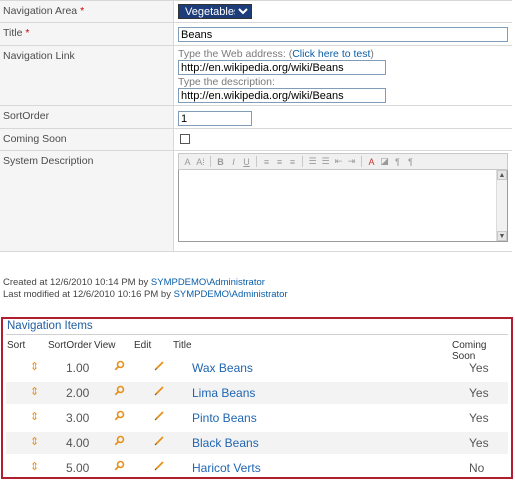  What do you see at coordinates (70, 345) in the screenshot?
I see `header-sort-order: SortOrder` at bounding box center [70, 345].